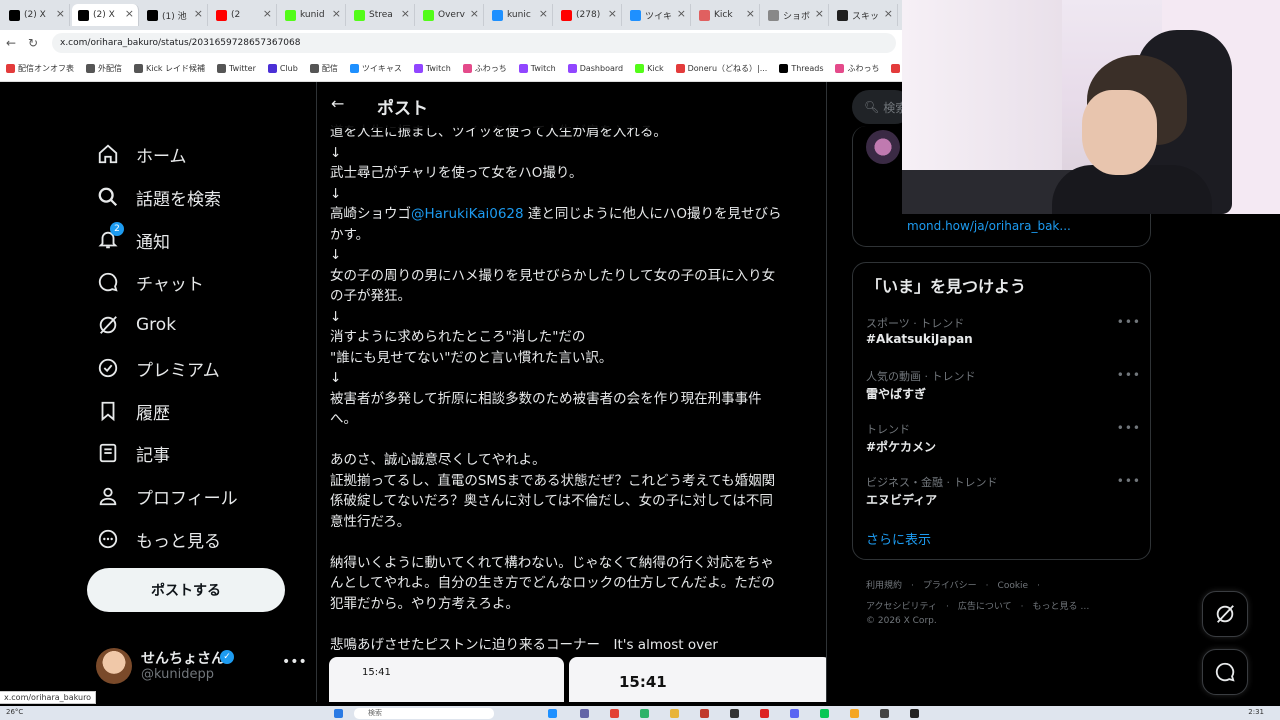 This screenshot has height=720, width=1280. I want to click on browser-tab: (2 ×, so click(243, 15).